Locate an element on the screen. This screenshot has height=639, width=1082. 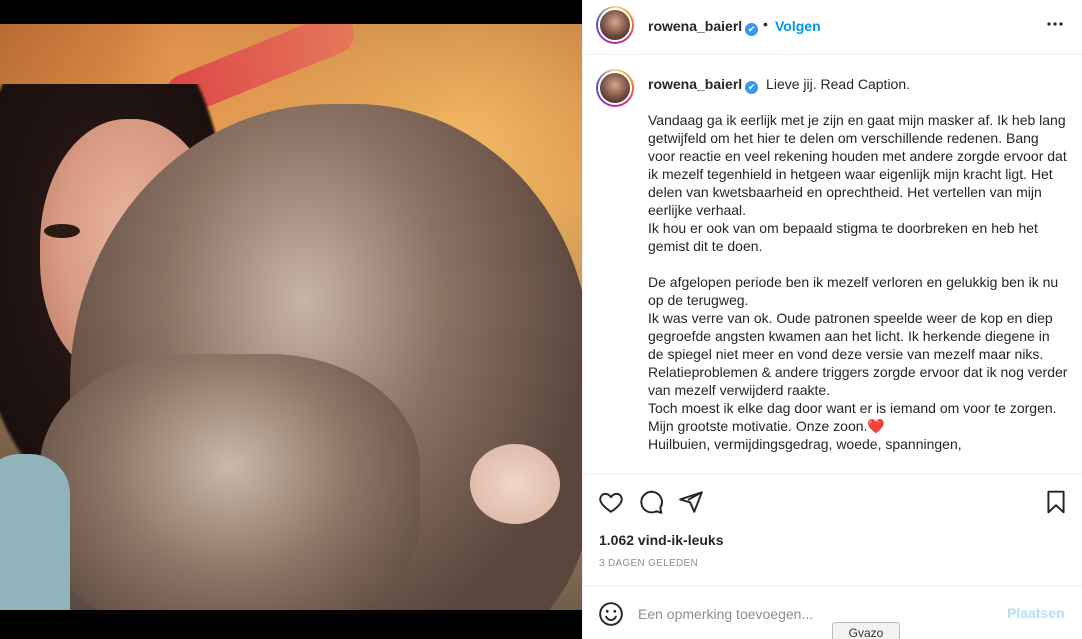
caption-avatar is located at coordinates (615, 88).